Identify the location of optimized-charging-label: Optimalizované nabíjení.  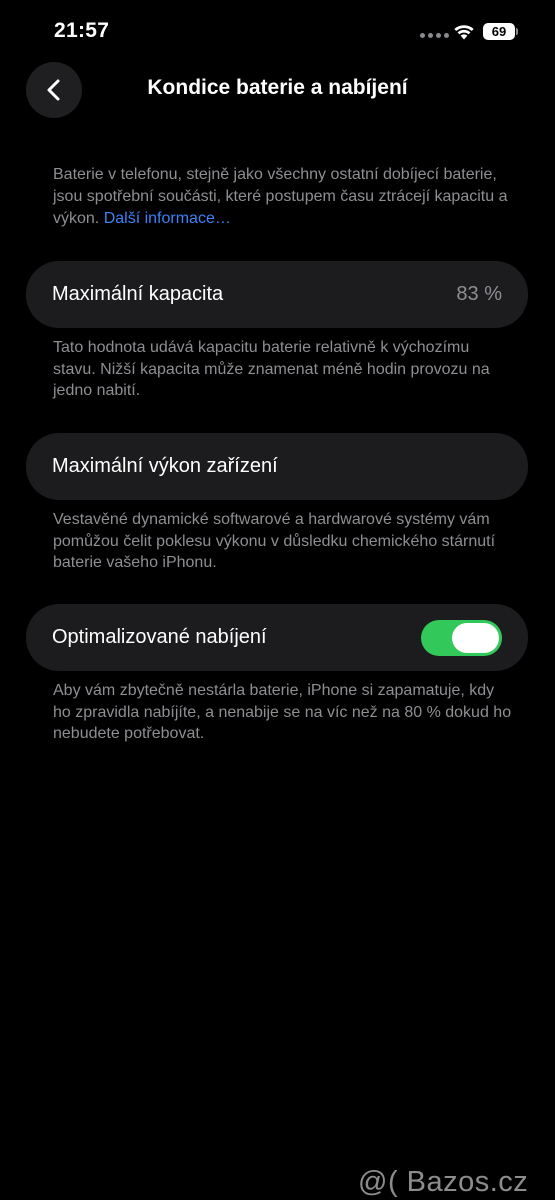
(159, 637).